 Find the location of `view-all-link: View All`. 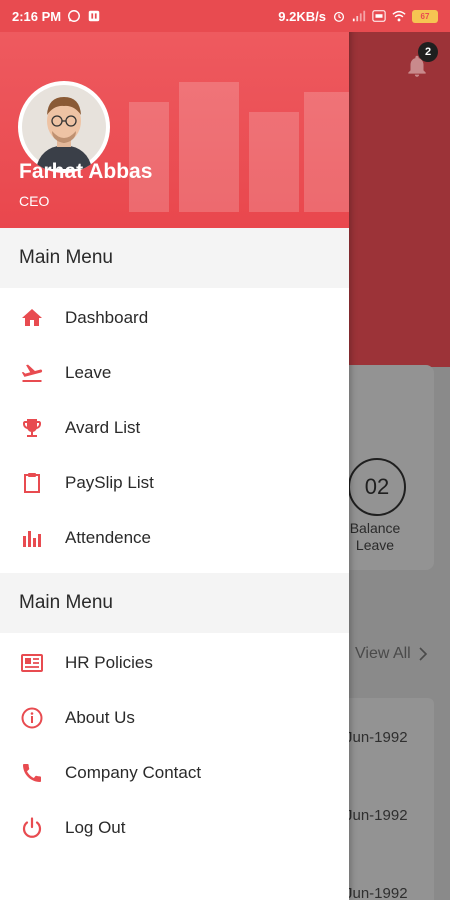

view-all-link: View All is located at coordinates (391, 654).